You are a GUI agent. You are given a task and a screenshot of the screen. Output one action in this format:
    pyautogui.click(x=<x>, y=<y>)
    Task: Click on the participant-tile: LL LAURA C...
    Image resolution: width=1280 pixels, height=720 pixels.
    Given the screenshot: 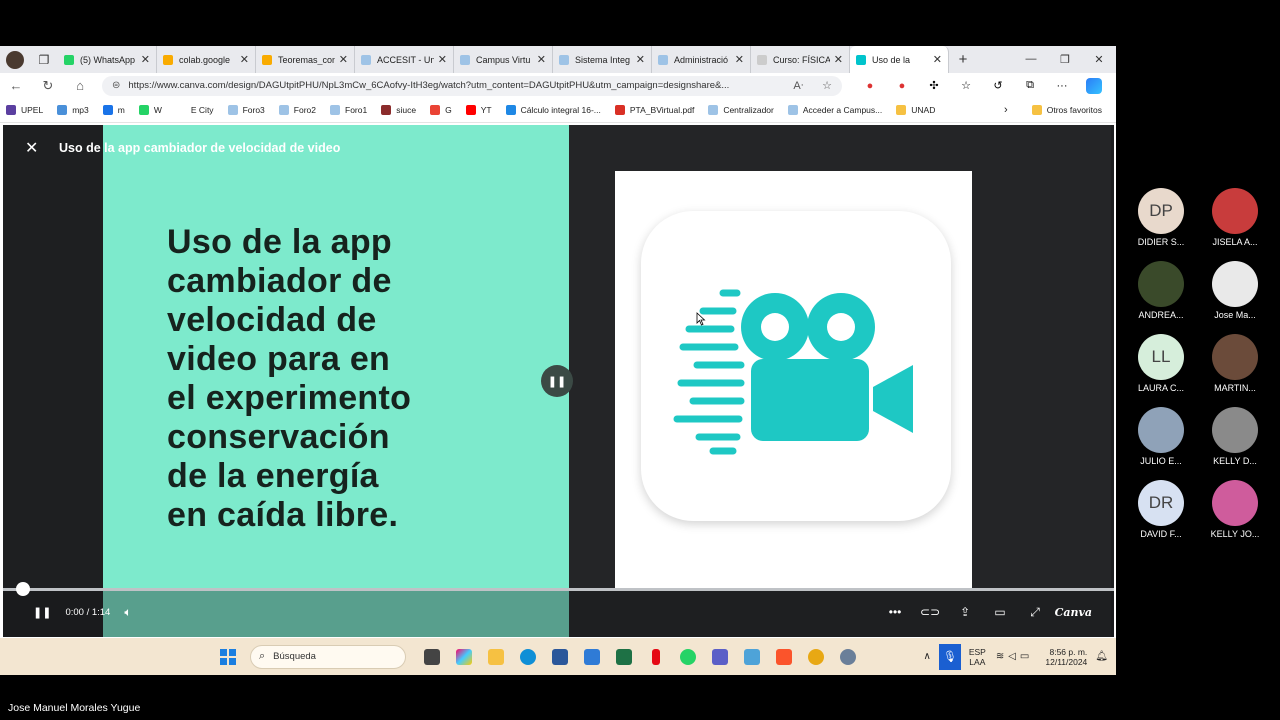 What is the action you would take?
    pyautogui.click(x=1161, y=370)
    